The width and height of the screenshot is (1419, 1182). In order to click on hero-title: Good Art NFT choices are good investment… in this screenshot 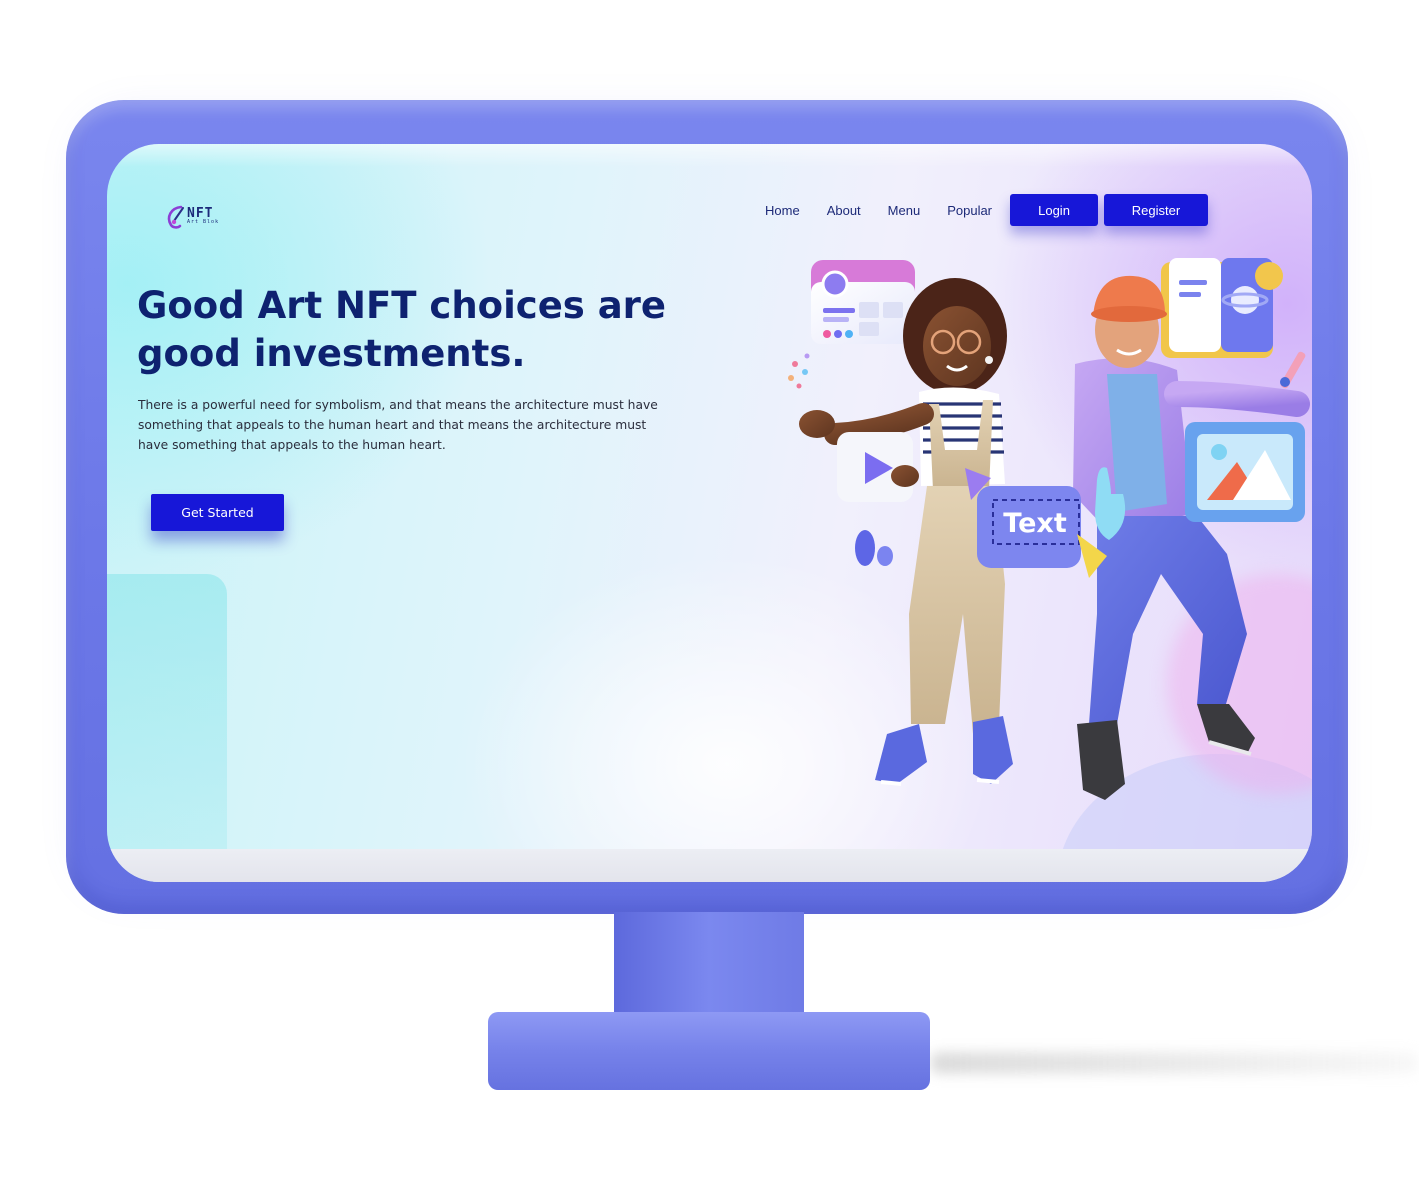, I will do `click(417, 330)`.